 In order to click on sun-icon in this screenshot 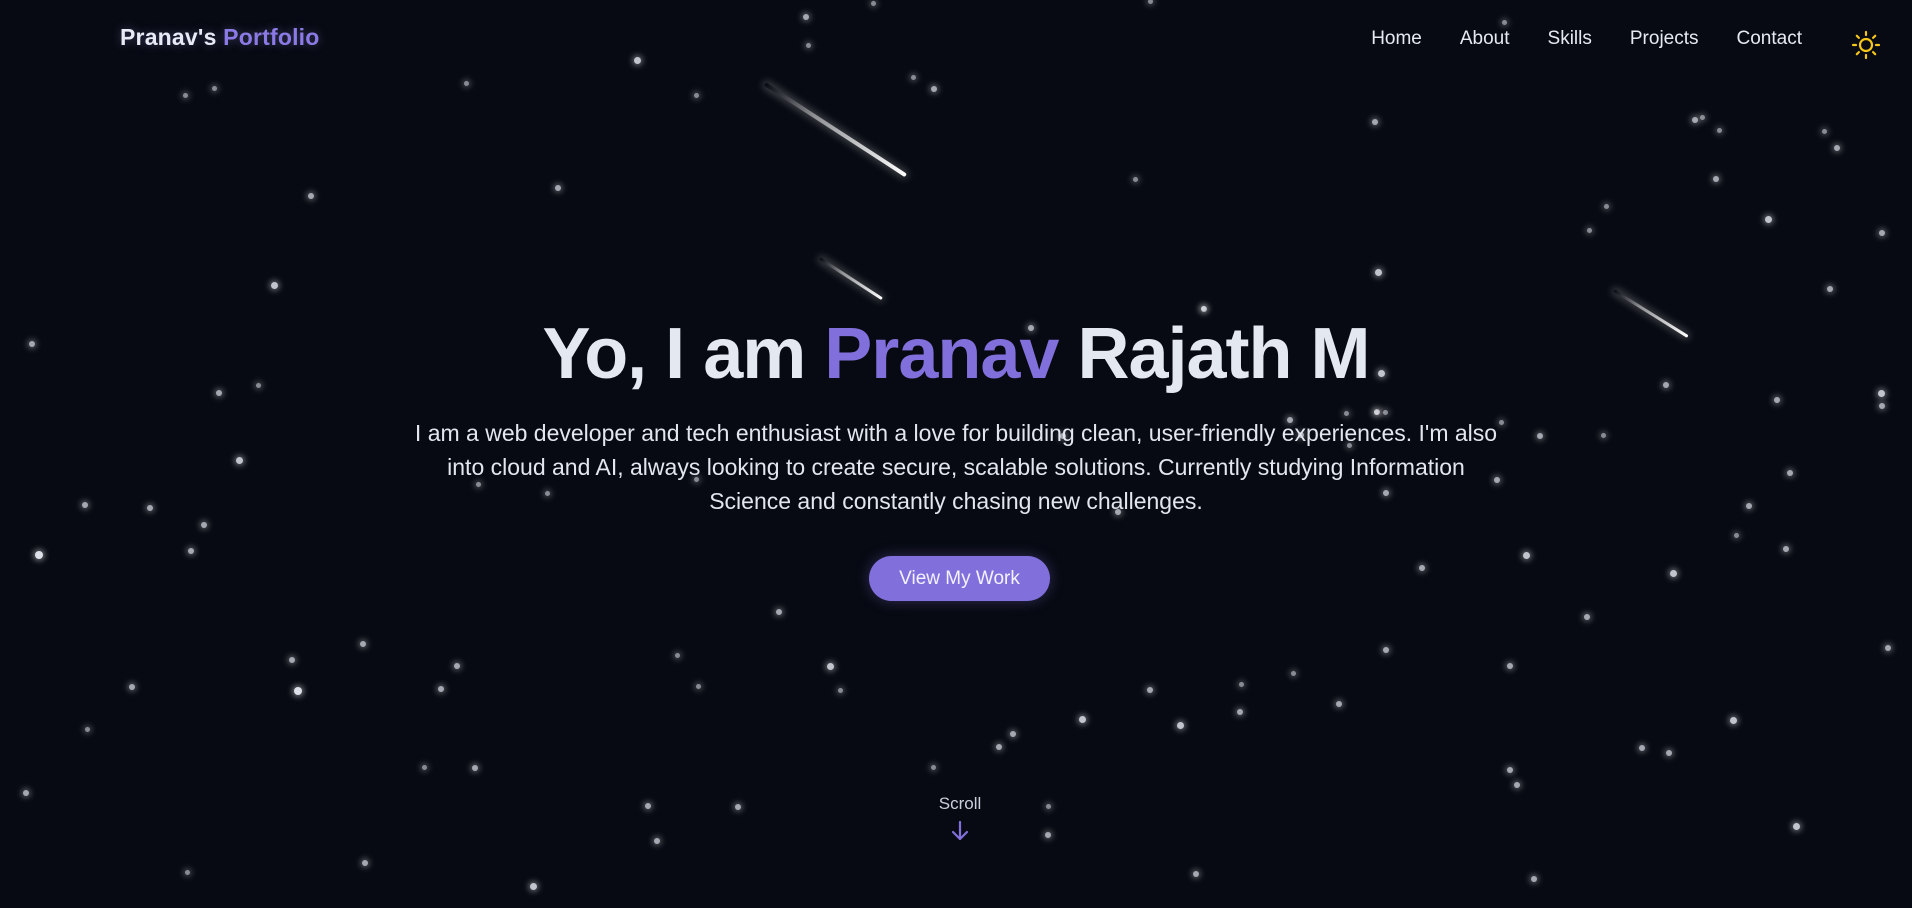, I will do `click(1866, 45)`.